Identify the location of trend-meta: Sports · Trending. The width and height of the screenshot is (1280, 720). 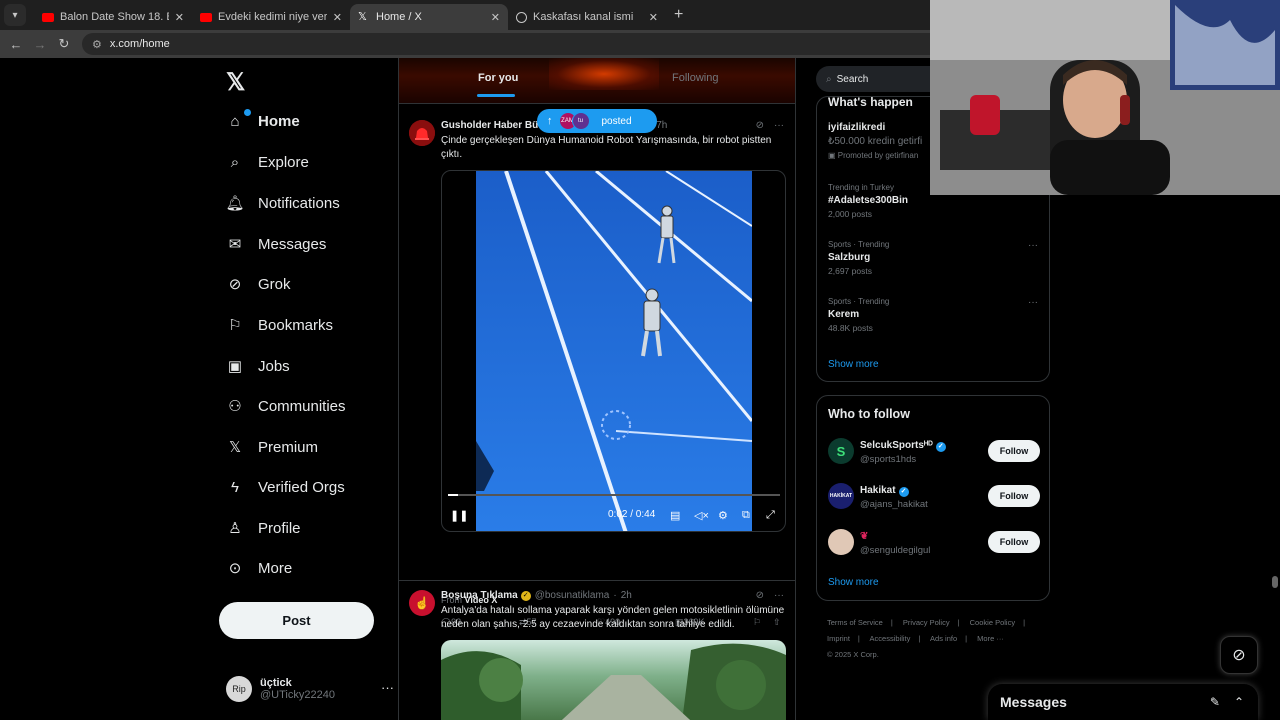
(859, 301).